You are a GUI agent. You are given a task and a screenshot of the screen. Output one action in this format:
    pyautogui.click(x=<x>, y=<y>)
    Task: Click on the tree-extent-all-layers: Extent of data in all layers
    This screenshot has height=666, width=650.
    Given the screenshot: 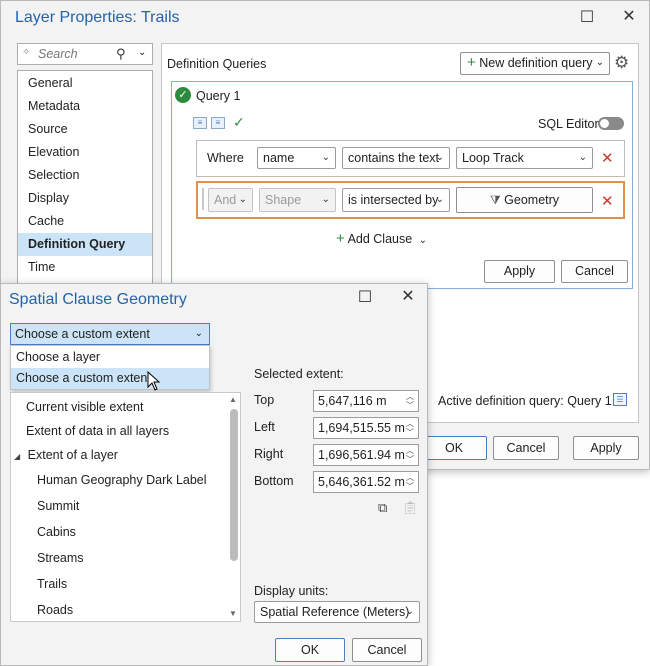 What is the action you would take?
    pyautogui.click(x=97, y=431)
    